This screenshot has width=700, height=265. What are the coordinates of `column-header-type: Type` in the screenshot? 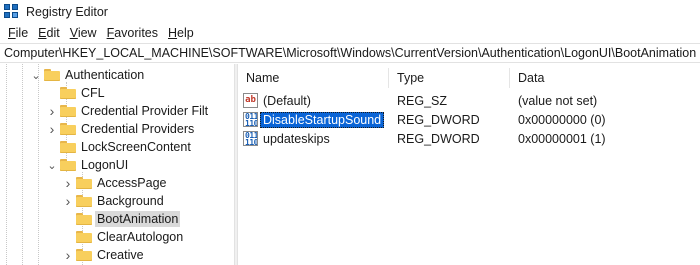 It's located at (449, 78).